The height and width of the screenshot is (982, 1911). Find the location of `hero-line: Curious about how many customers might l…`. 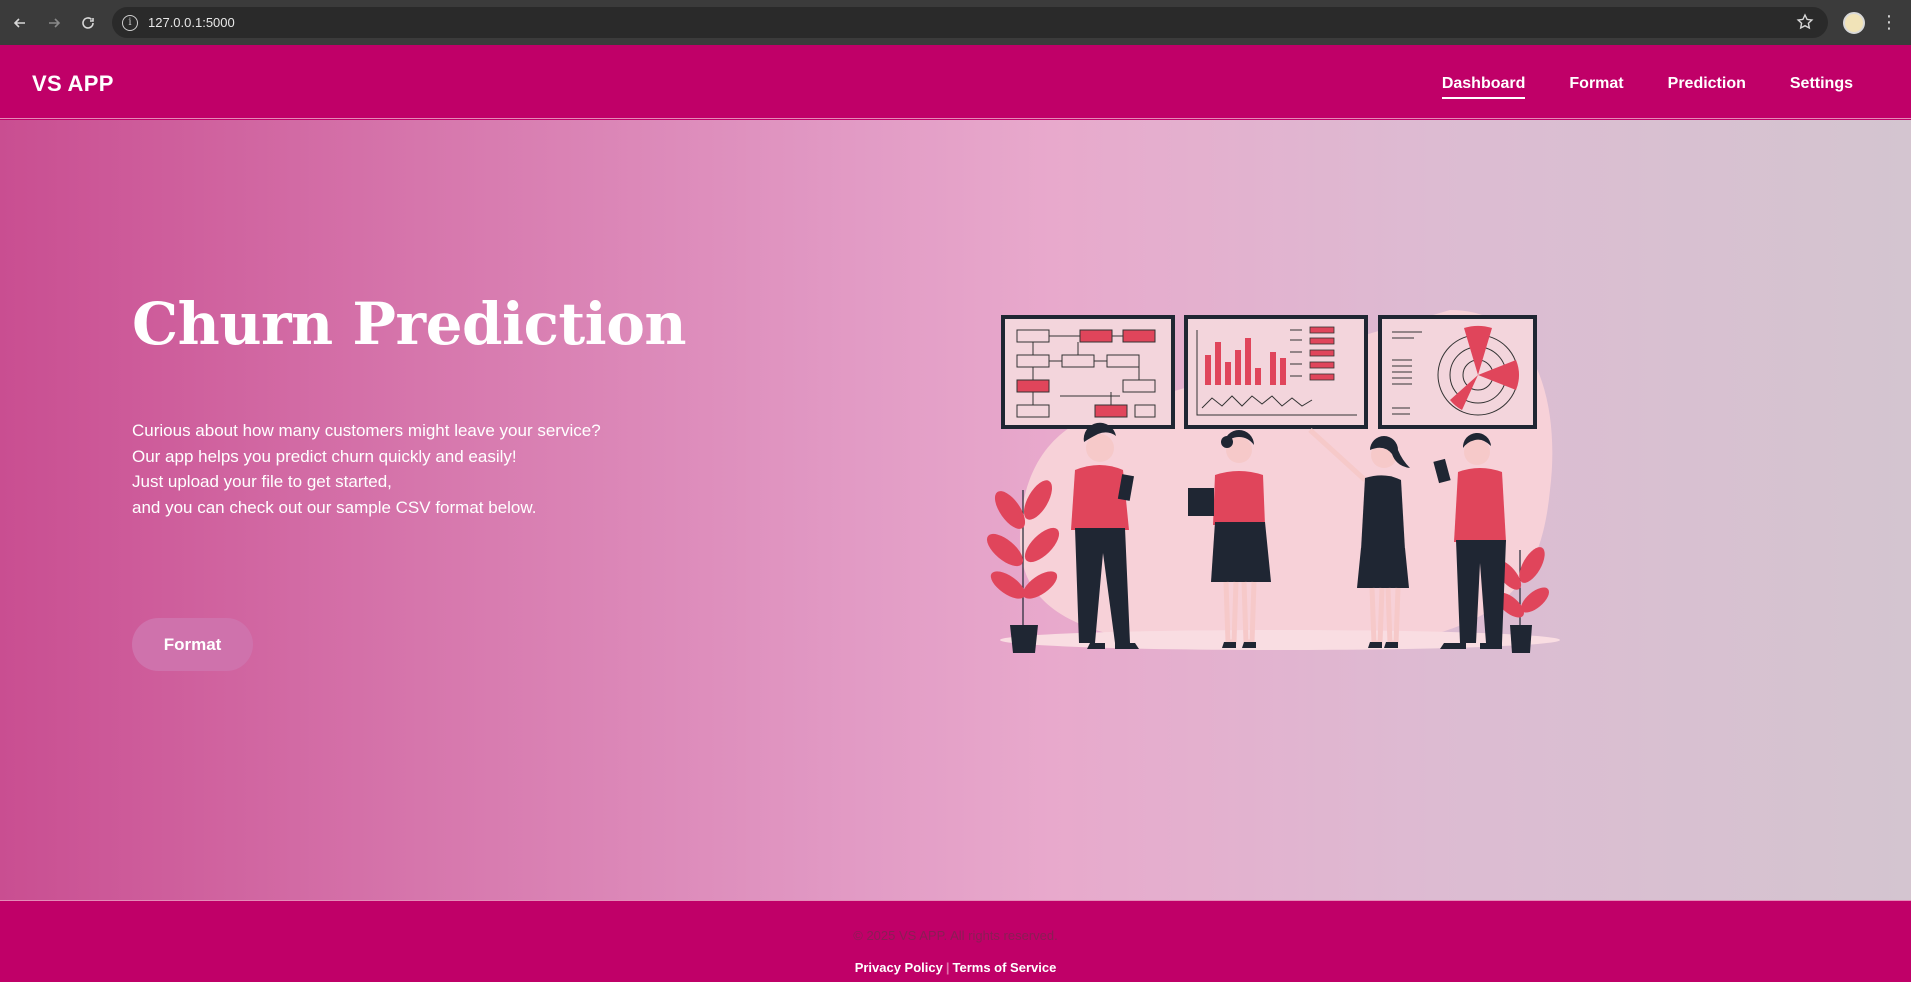

hero-line: Curious about how many customers might l… is located at coordinates (366, 430).